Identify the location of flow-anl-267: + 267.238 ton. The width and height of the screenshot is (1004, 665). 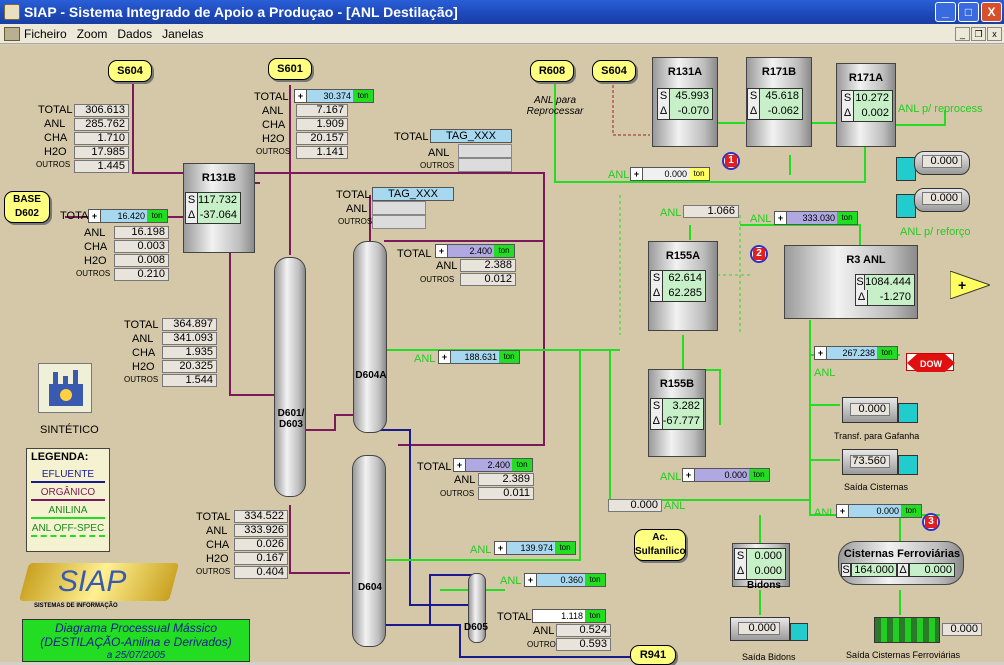
(856, 353).